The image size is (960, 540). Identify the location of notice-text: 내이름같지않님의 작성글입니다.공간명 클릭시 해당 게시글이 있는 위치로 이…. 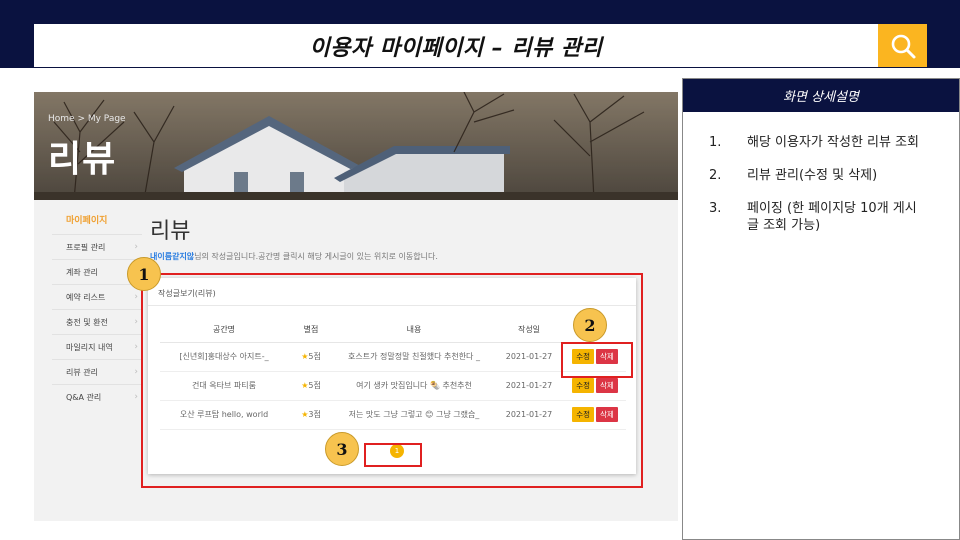
(294, 256).